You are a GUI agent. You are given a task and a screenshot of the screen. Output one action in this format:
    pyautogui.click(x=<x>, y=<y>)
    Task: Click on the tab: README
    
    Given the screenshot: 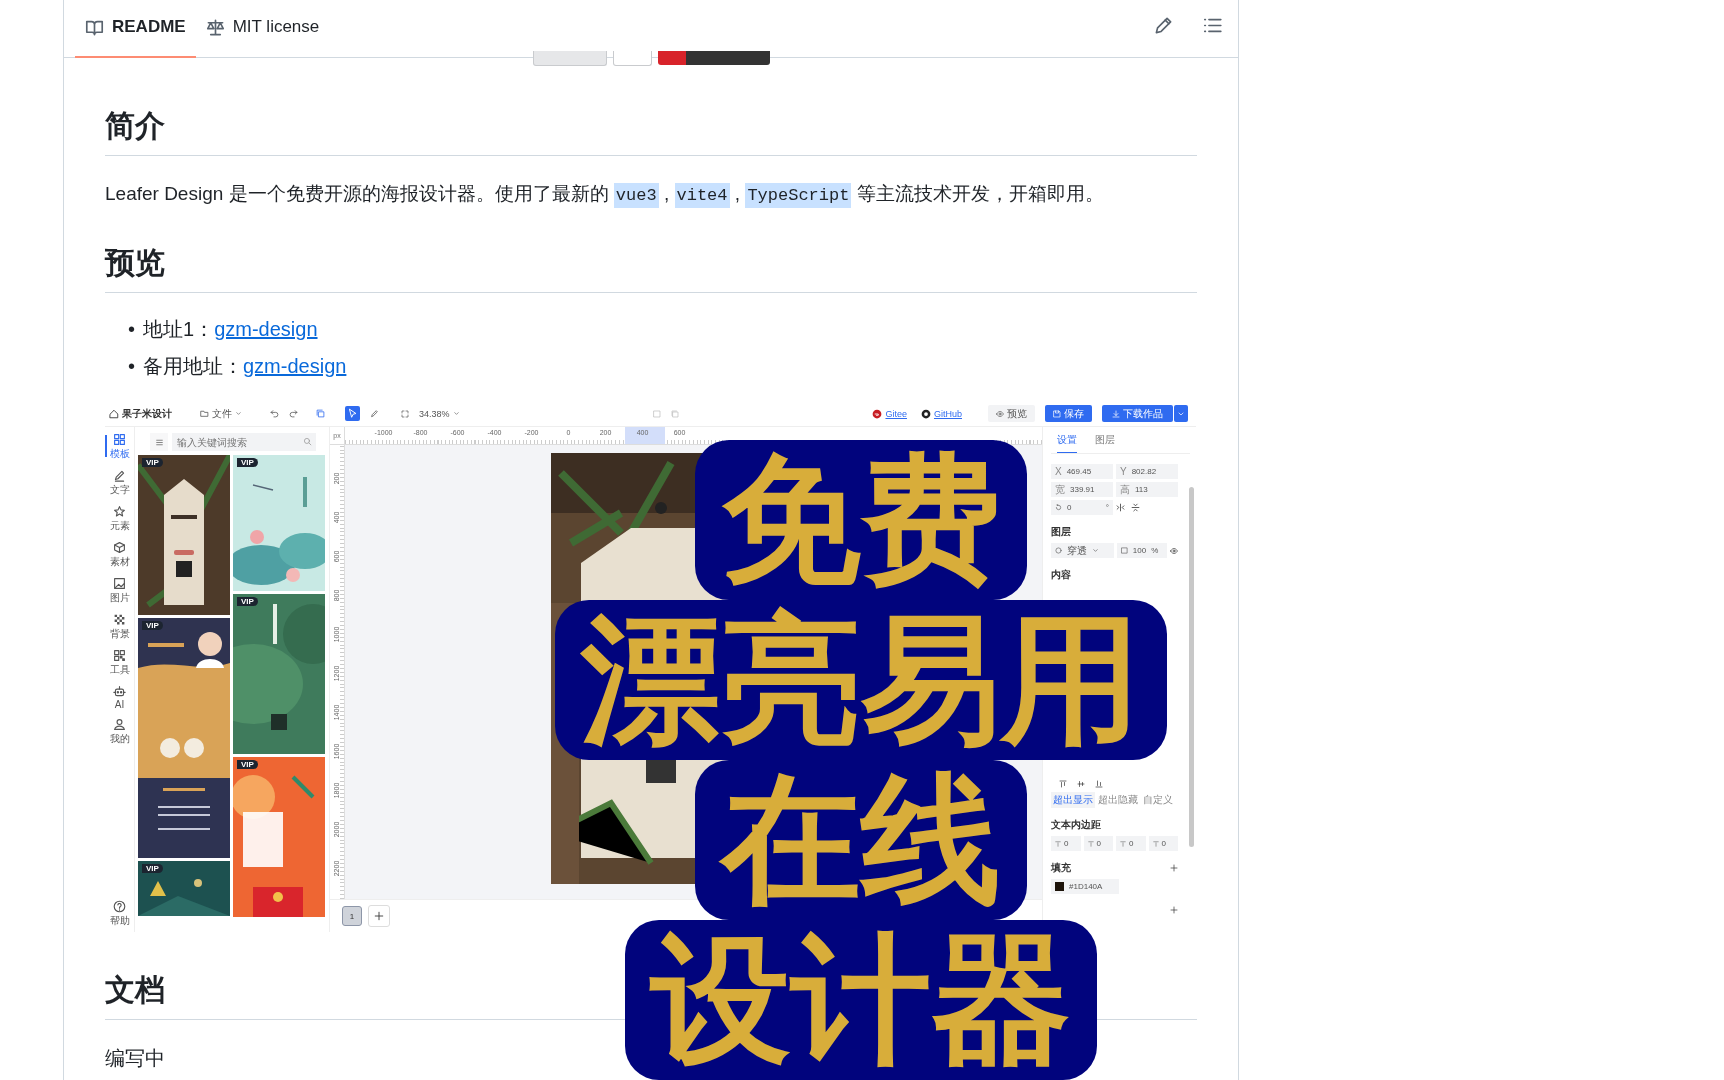 What is the action you would take?
    pyautogui.click(x=135, y=29)
    